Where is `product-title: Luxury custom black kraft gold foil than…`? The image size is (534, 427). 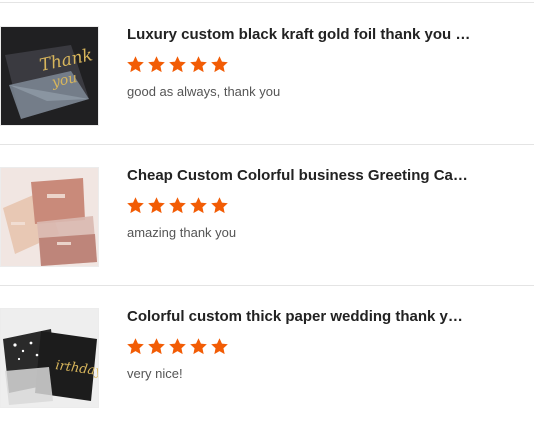 product-title: Luxury custom black kraft gold foil than… is located at coordinates (299, 35).